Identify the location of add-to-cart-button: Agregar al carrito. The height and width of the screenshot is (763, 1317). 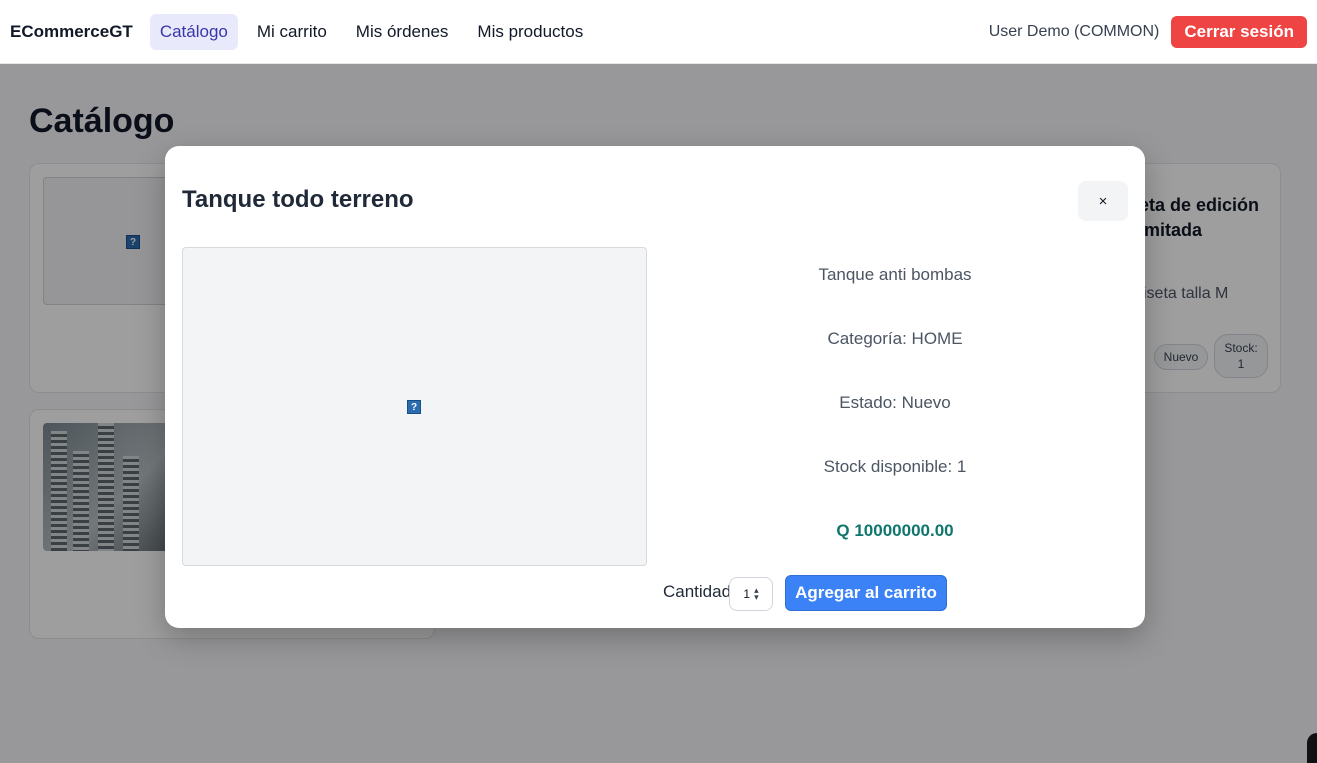
(866, 593).